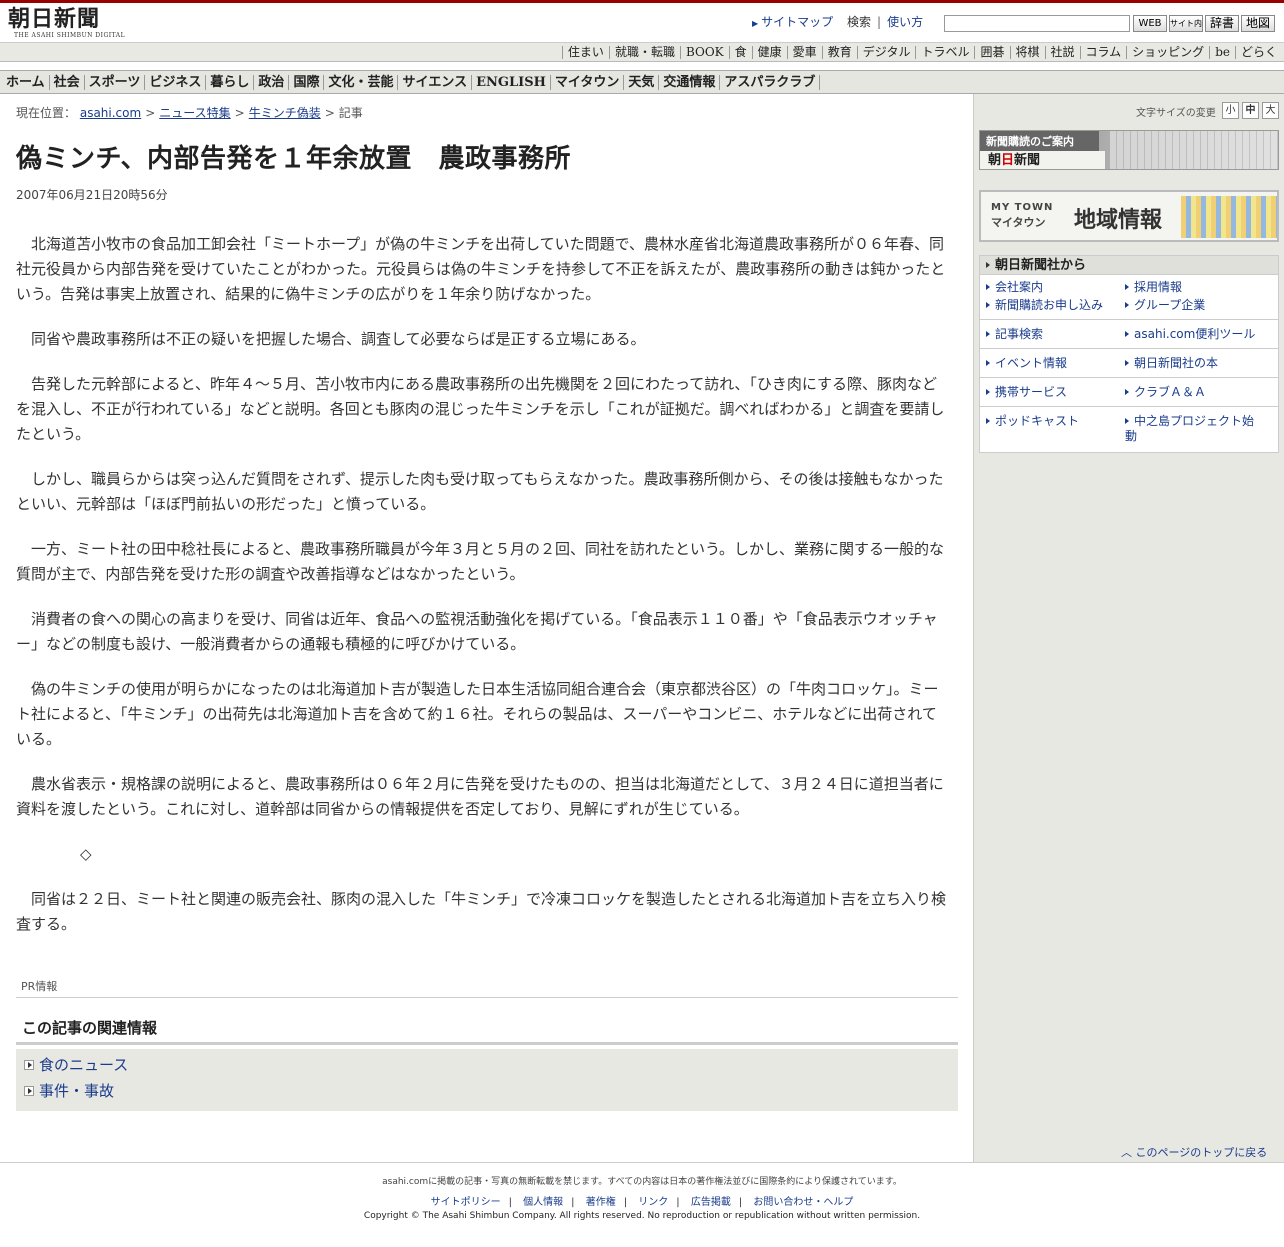 This screenshot has height=1247, width=1284. What do you see at coordinates (769, 52) in the screenshot?
I see `category-link: 健康` at bounding box center [769, 52].